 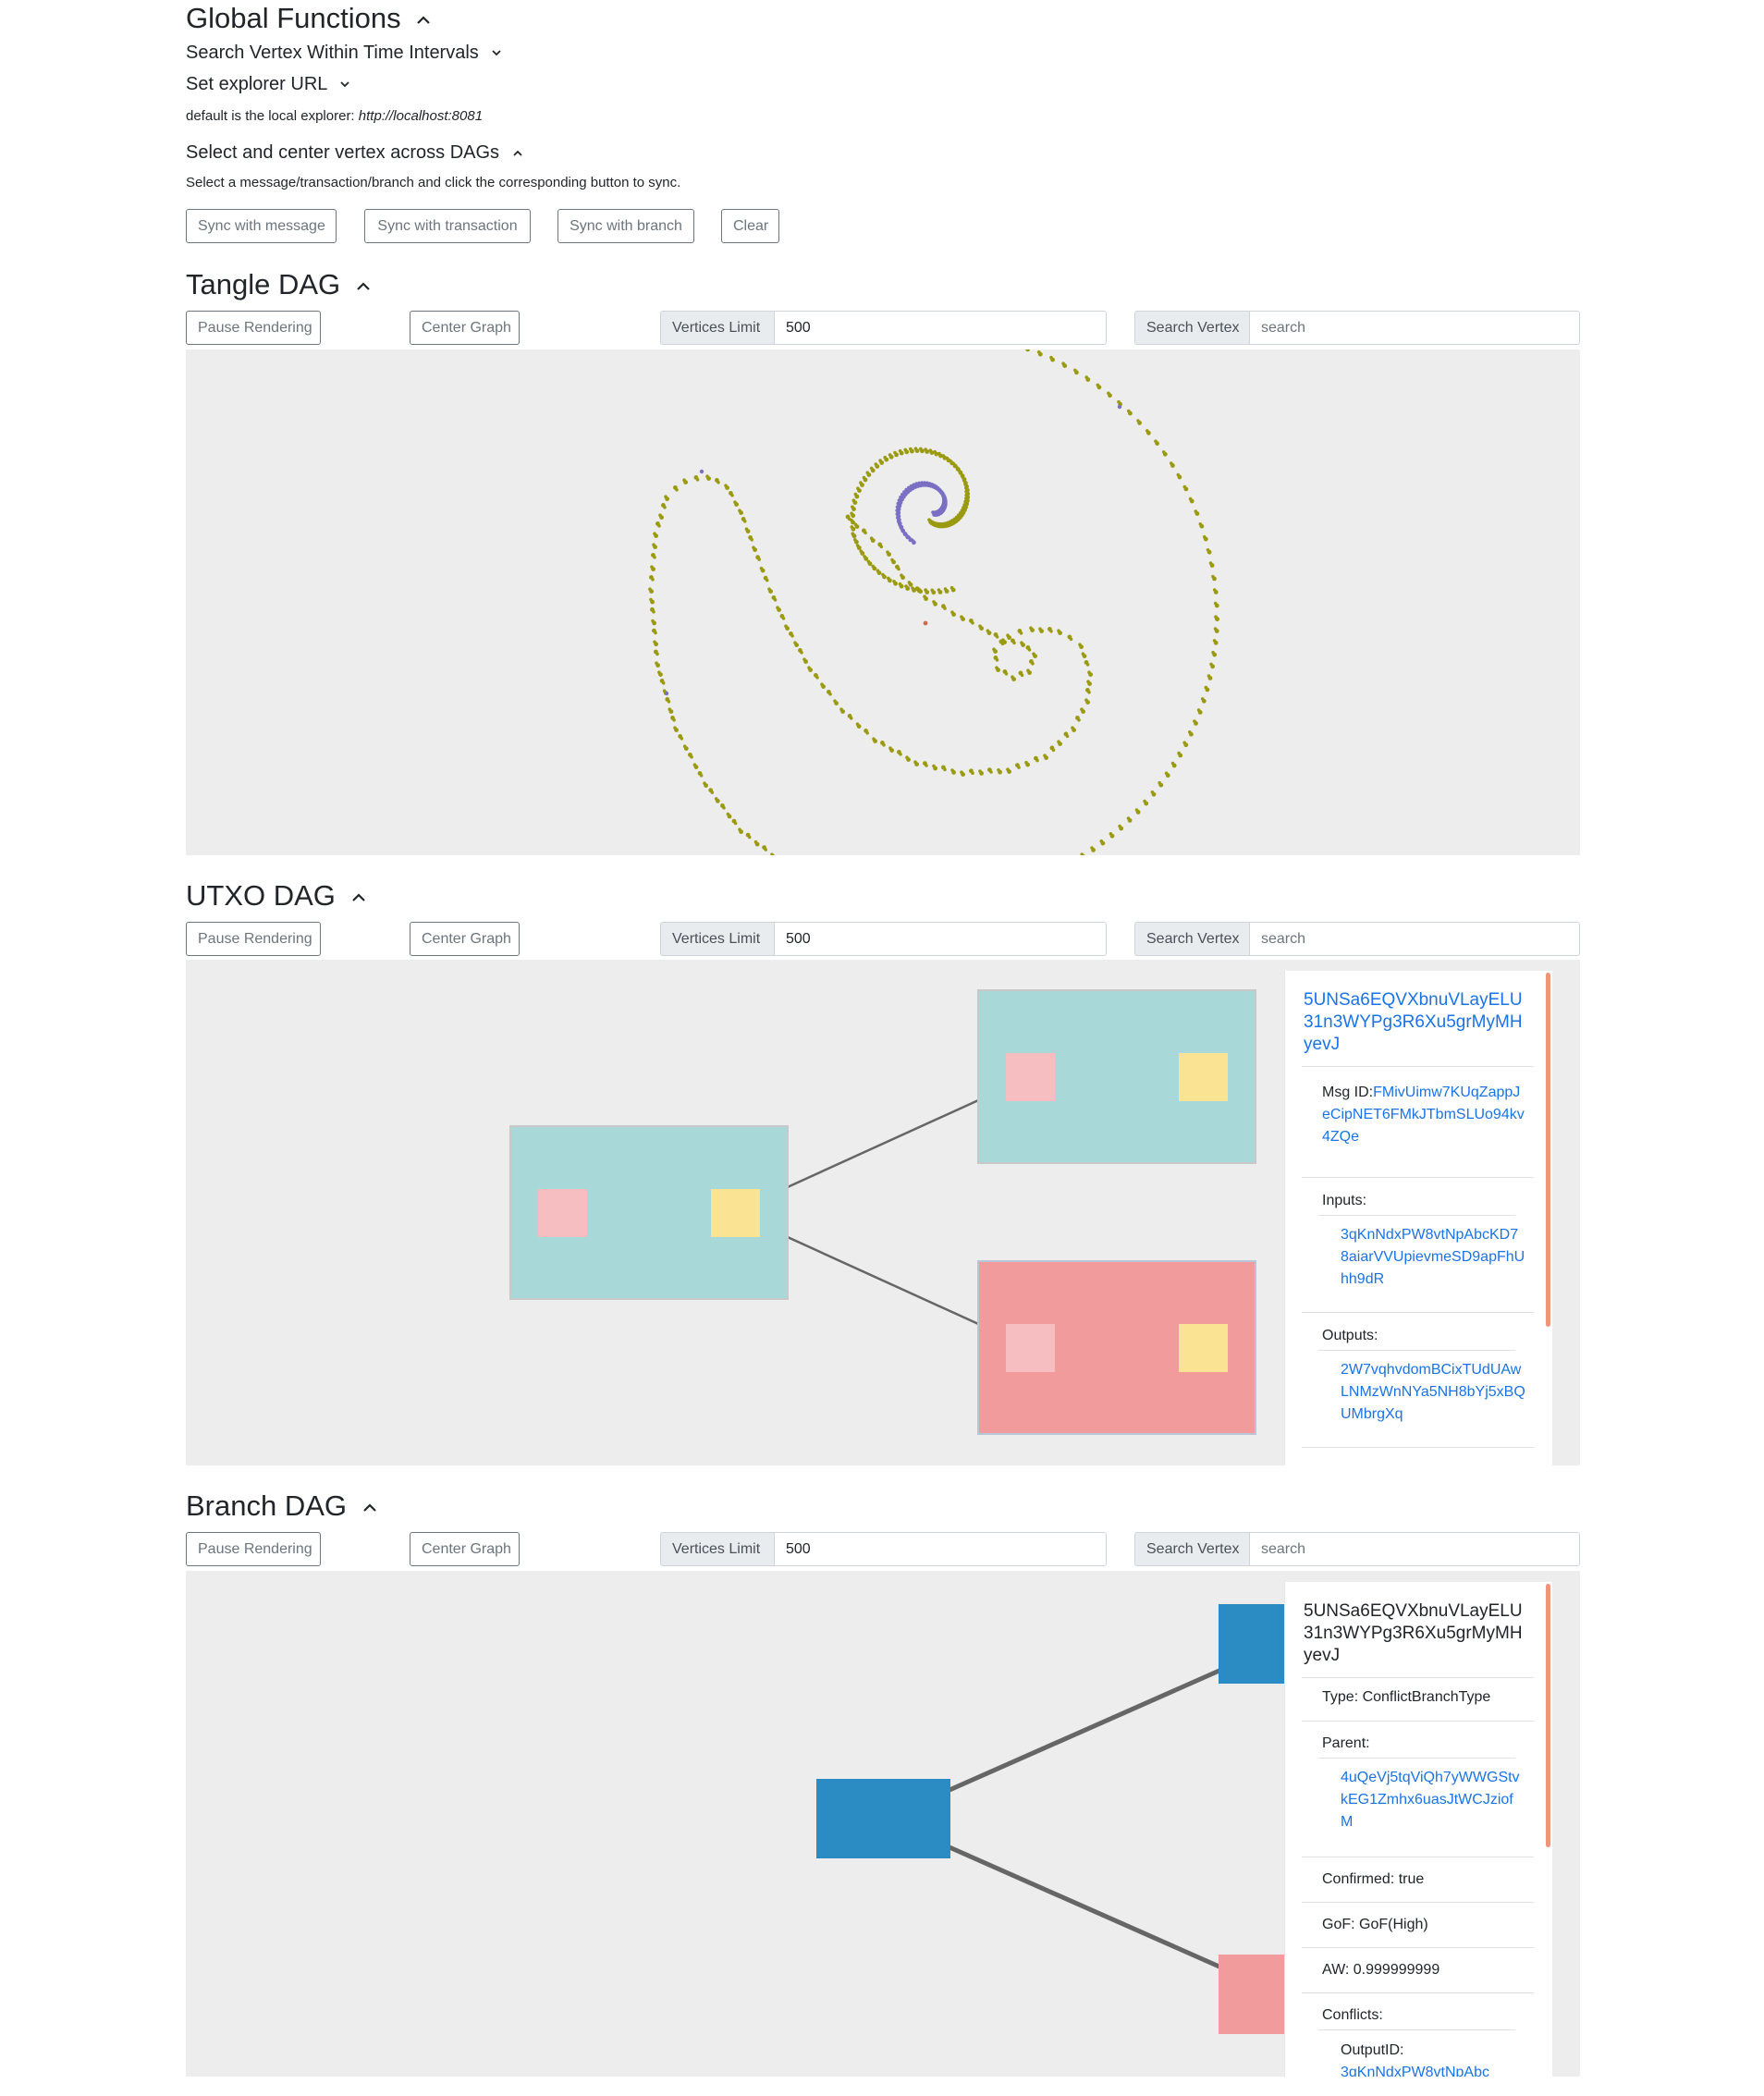 I want to click on utxo-dag-header: UTXO DAG, so click(x=276, y=896).